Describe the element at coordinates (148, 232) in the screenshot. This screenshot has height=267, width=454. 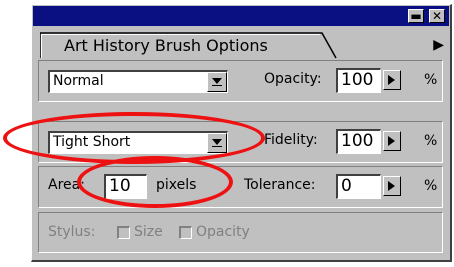
I see `stylus-size-label: Size` at that location.